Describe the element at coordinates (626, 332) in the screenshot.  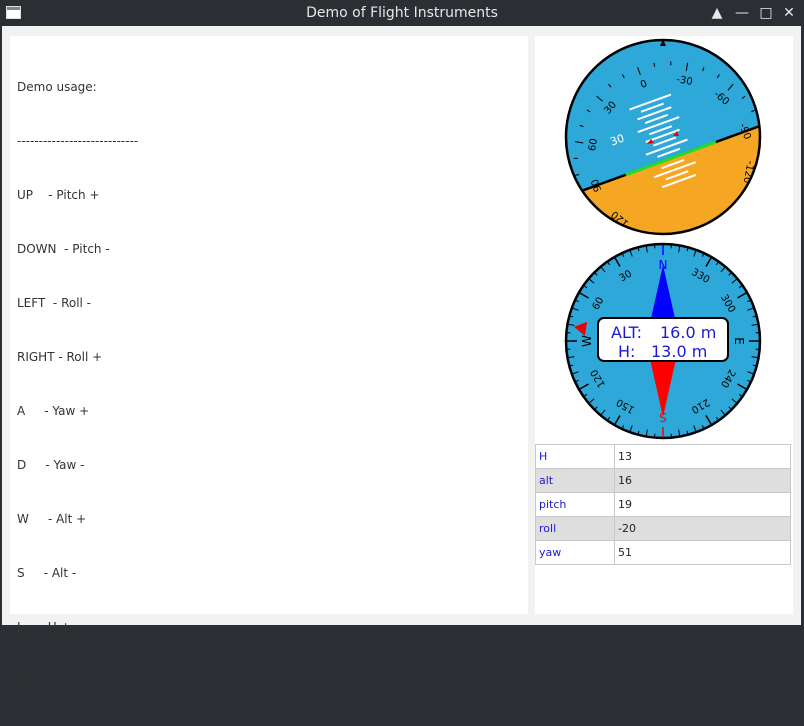
I see `alt-label: ALT:` at that location.